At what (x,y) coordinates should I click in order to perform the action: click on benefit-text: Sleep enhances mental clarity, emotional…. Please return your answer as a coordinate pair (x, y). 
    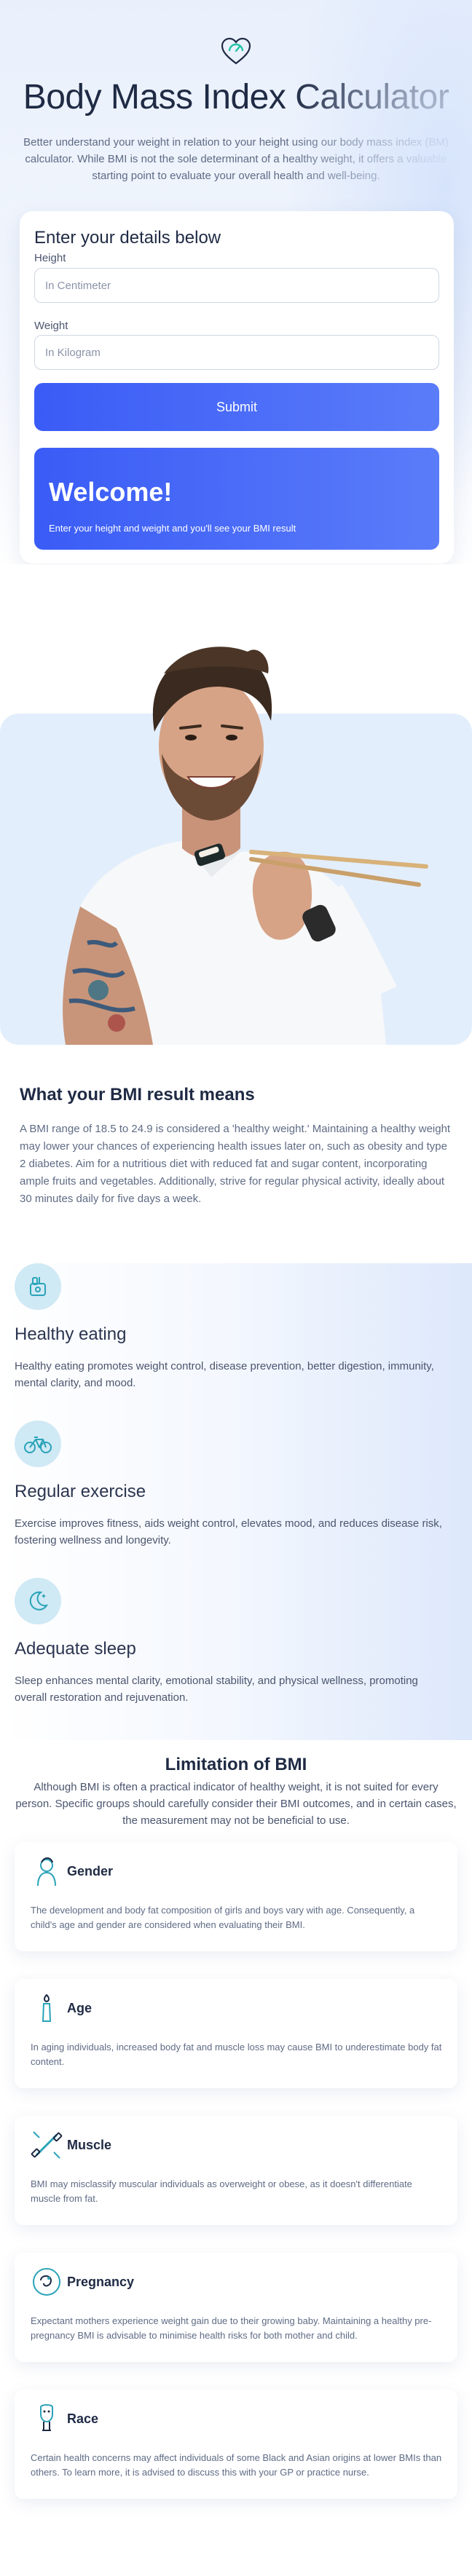
    Looking at the image, I should click on (216, 1689).